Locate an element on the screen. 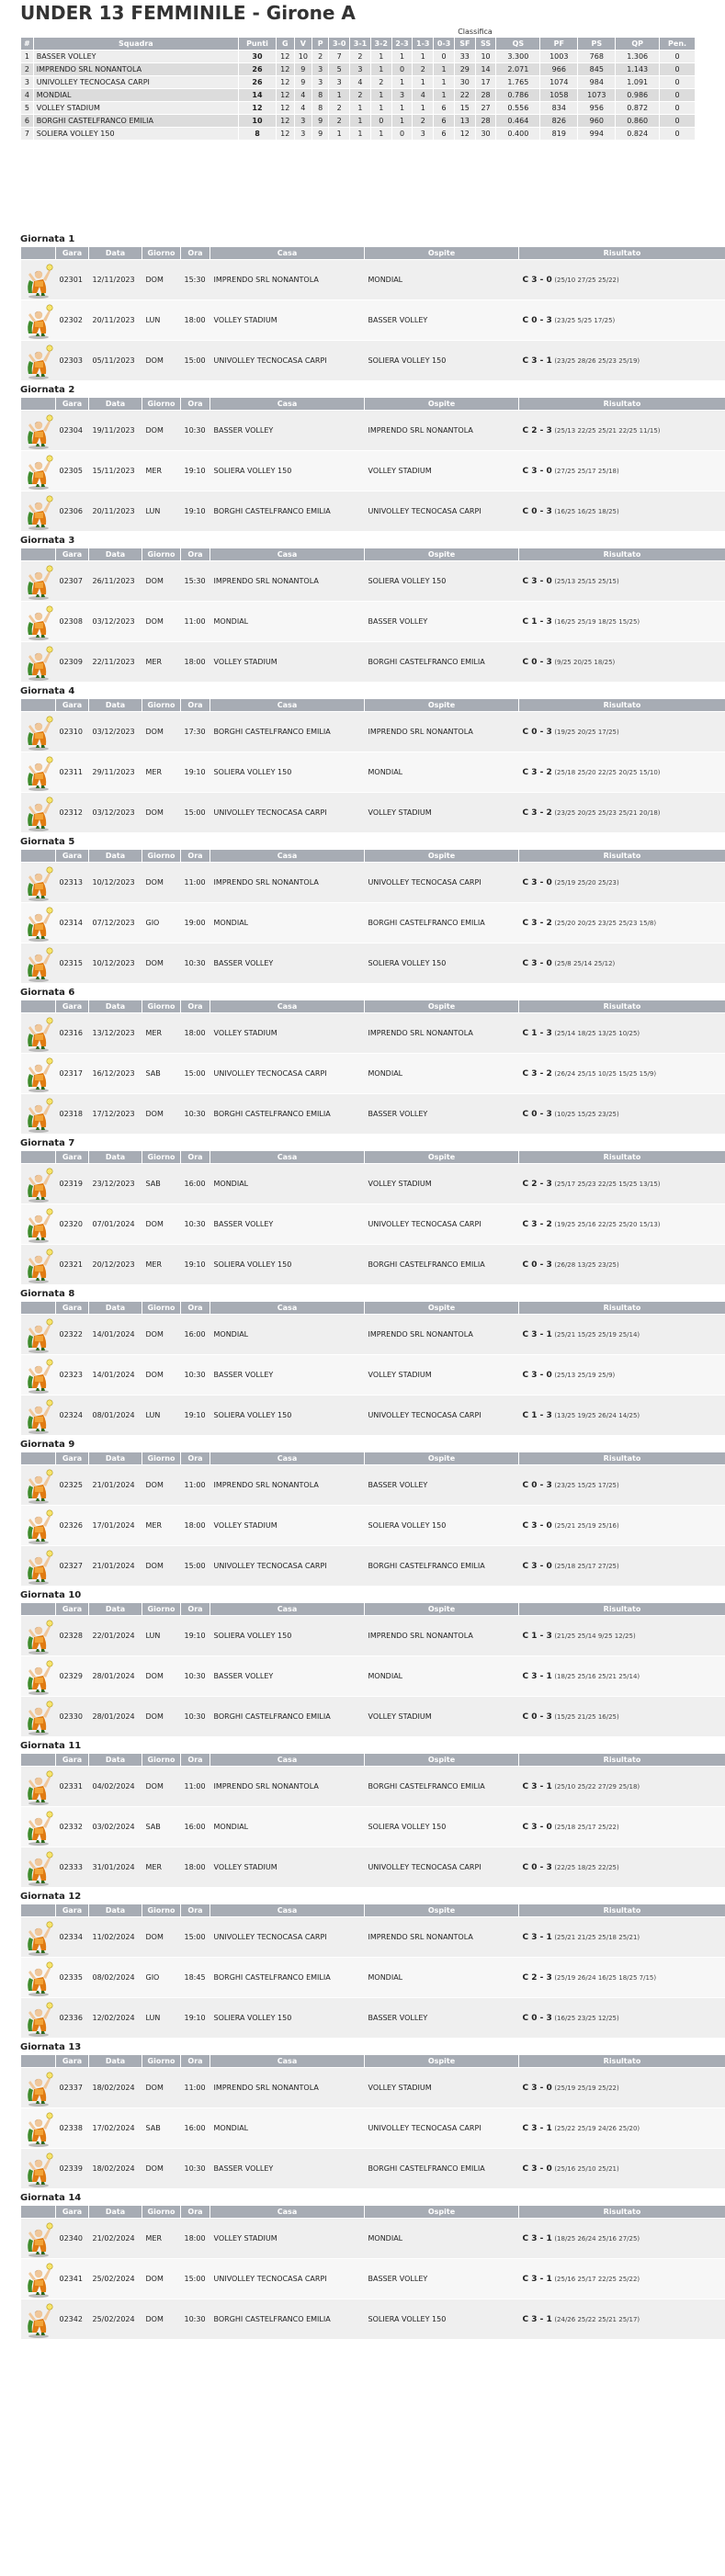 Image resolution: width=725 pixels, height=2576 pixels. game-date: 15/11/2023 is located at coordinates (115, 470).